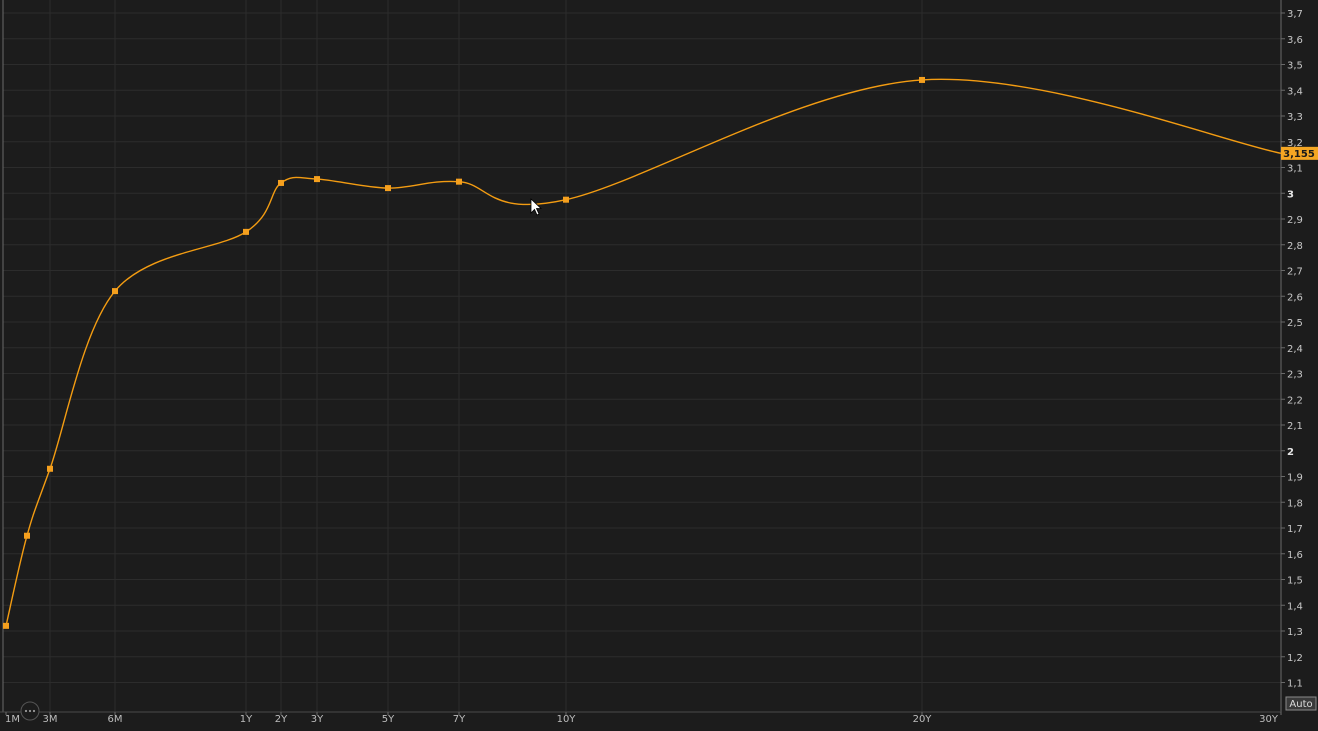  Describe the element at coordinates (388, 719) in the screenshot. I see `x-tick-label: 5Y` at that location.